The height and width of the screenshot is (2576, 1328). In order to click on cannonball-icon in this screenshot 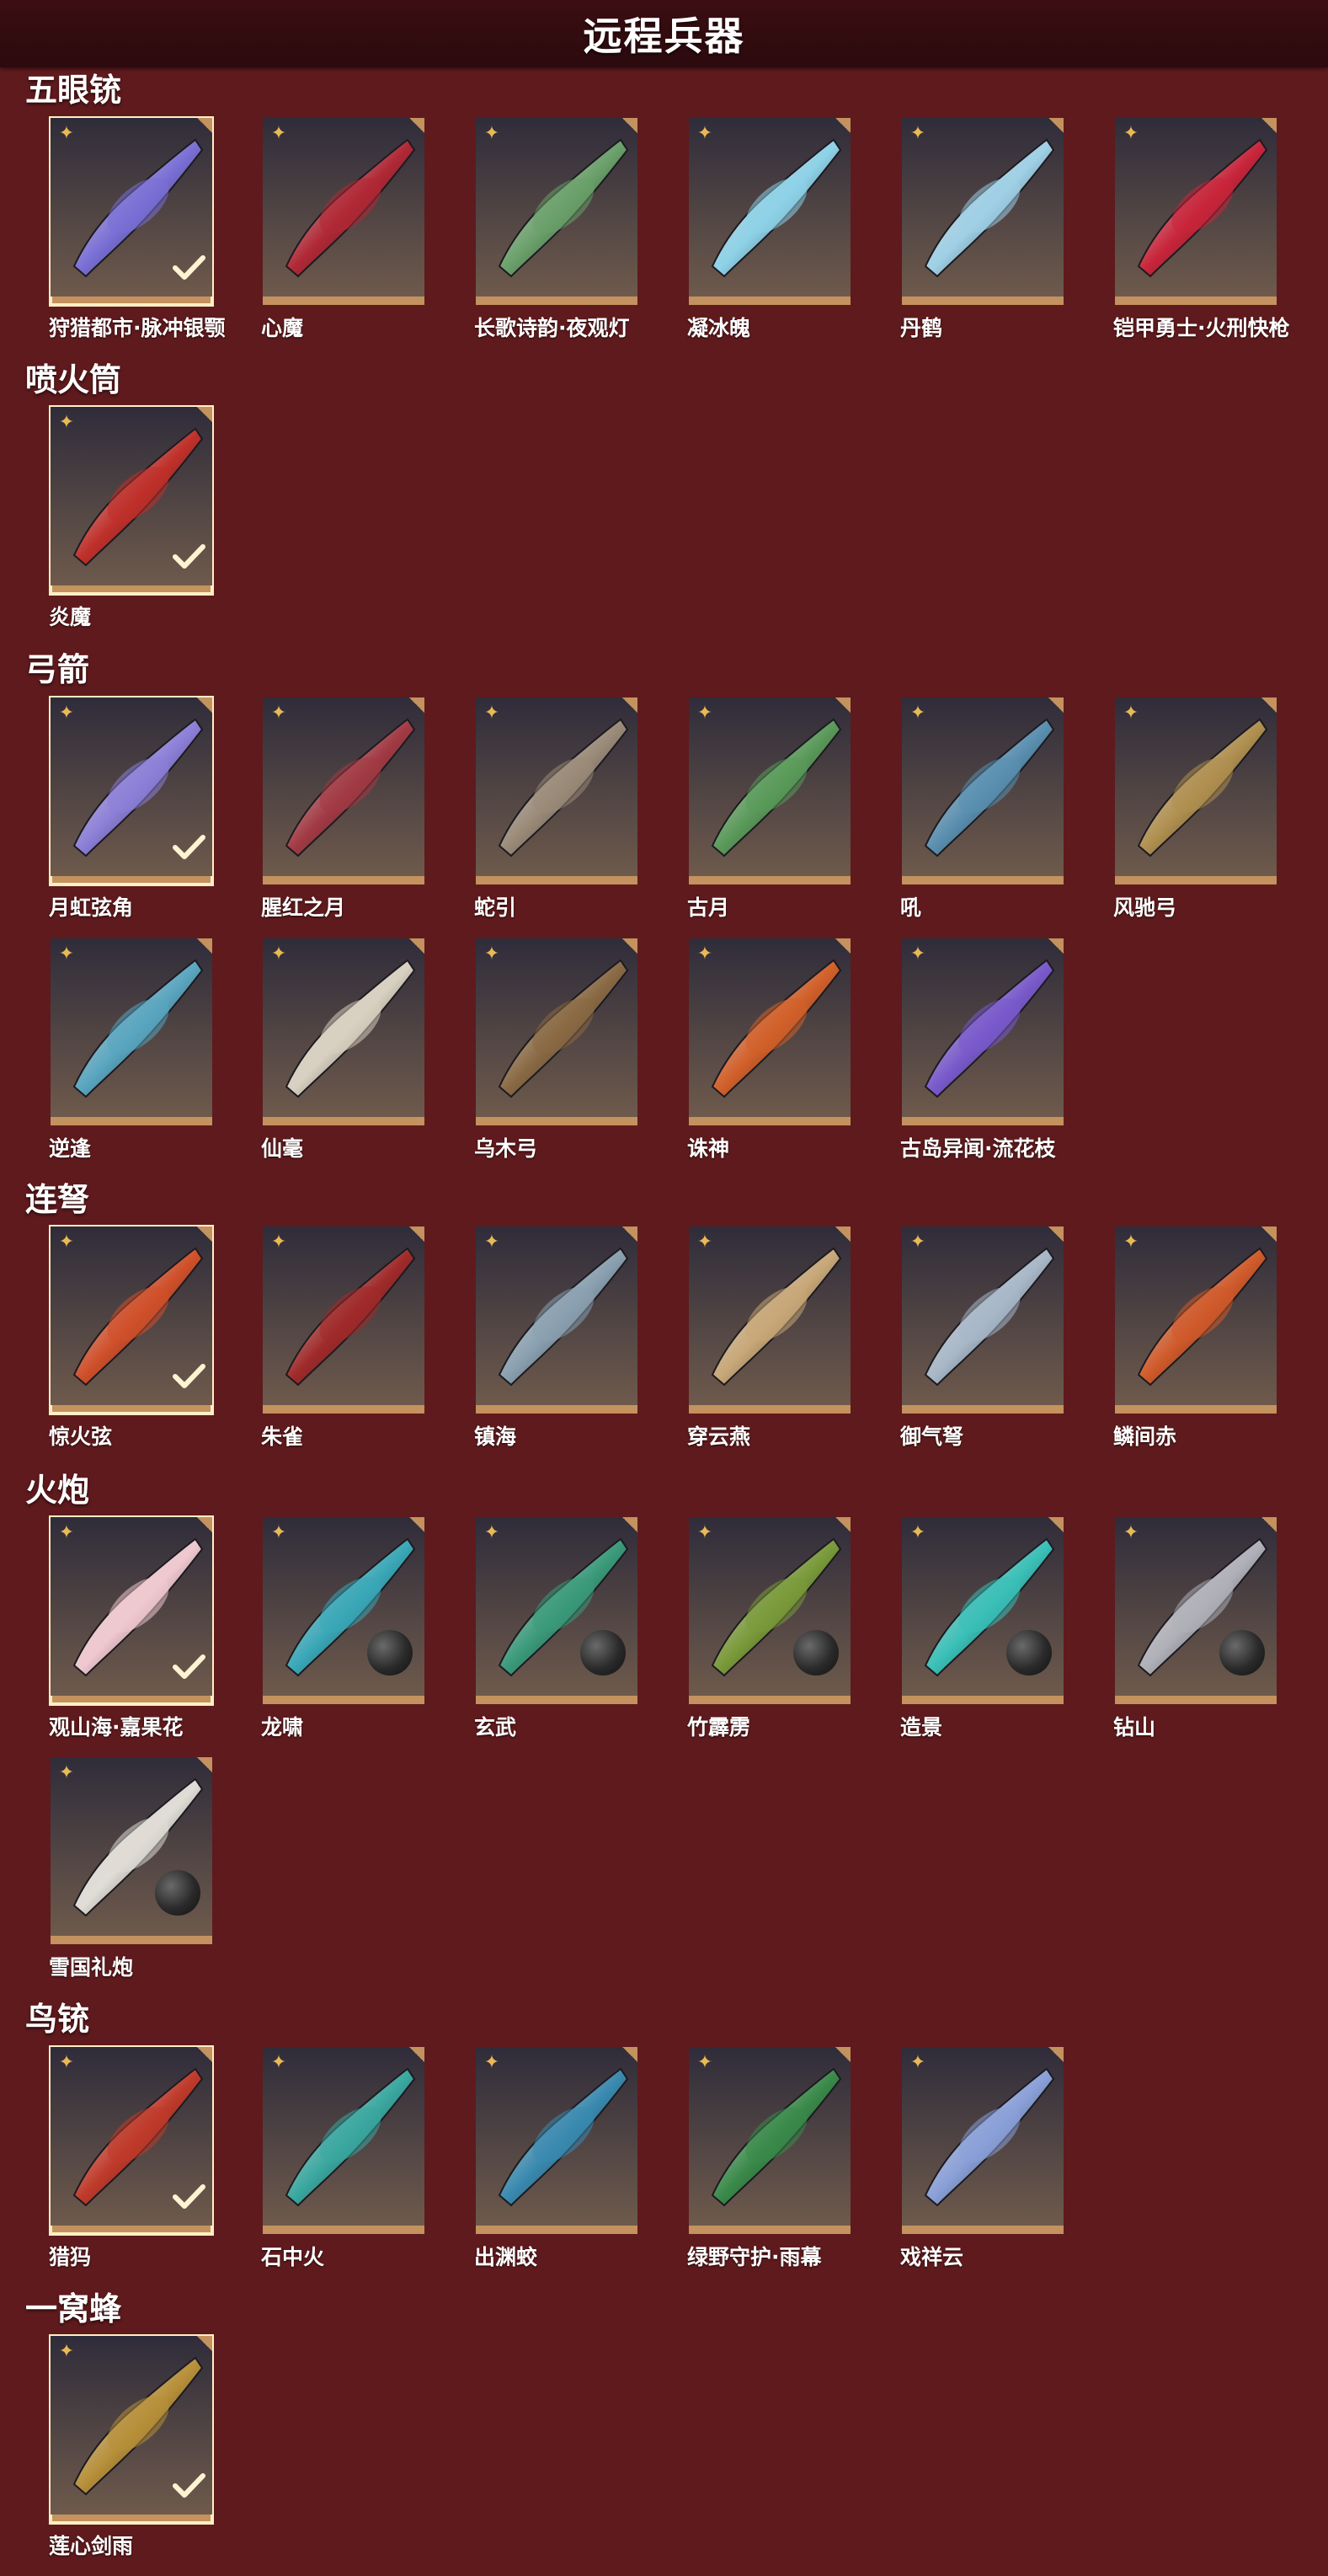, I will do `click(1029, 1652)`.